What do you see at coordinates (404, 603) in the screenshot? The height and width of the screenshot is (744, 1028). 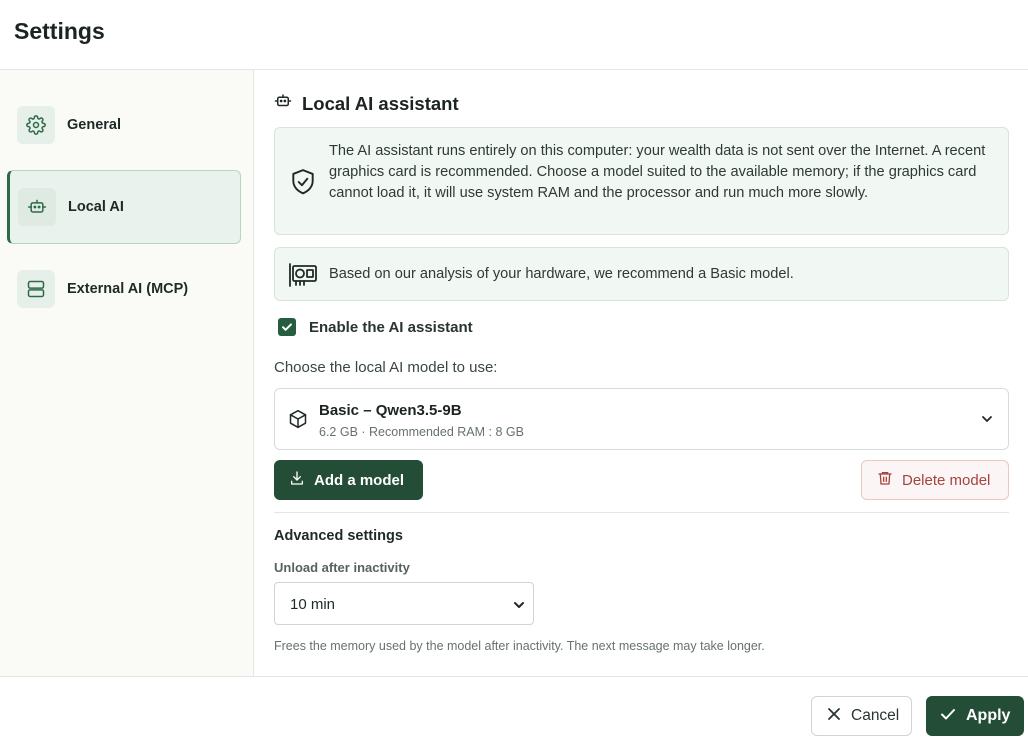 I see `unload-inactivity-select: 10 min` at bounding box center [404, 603].